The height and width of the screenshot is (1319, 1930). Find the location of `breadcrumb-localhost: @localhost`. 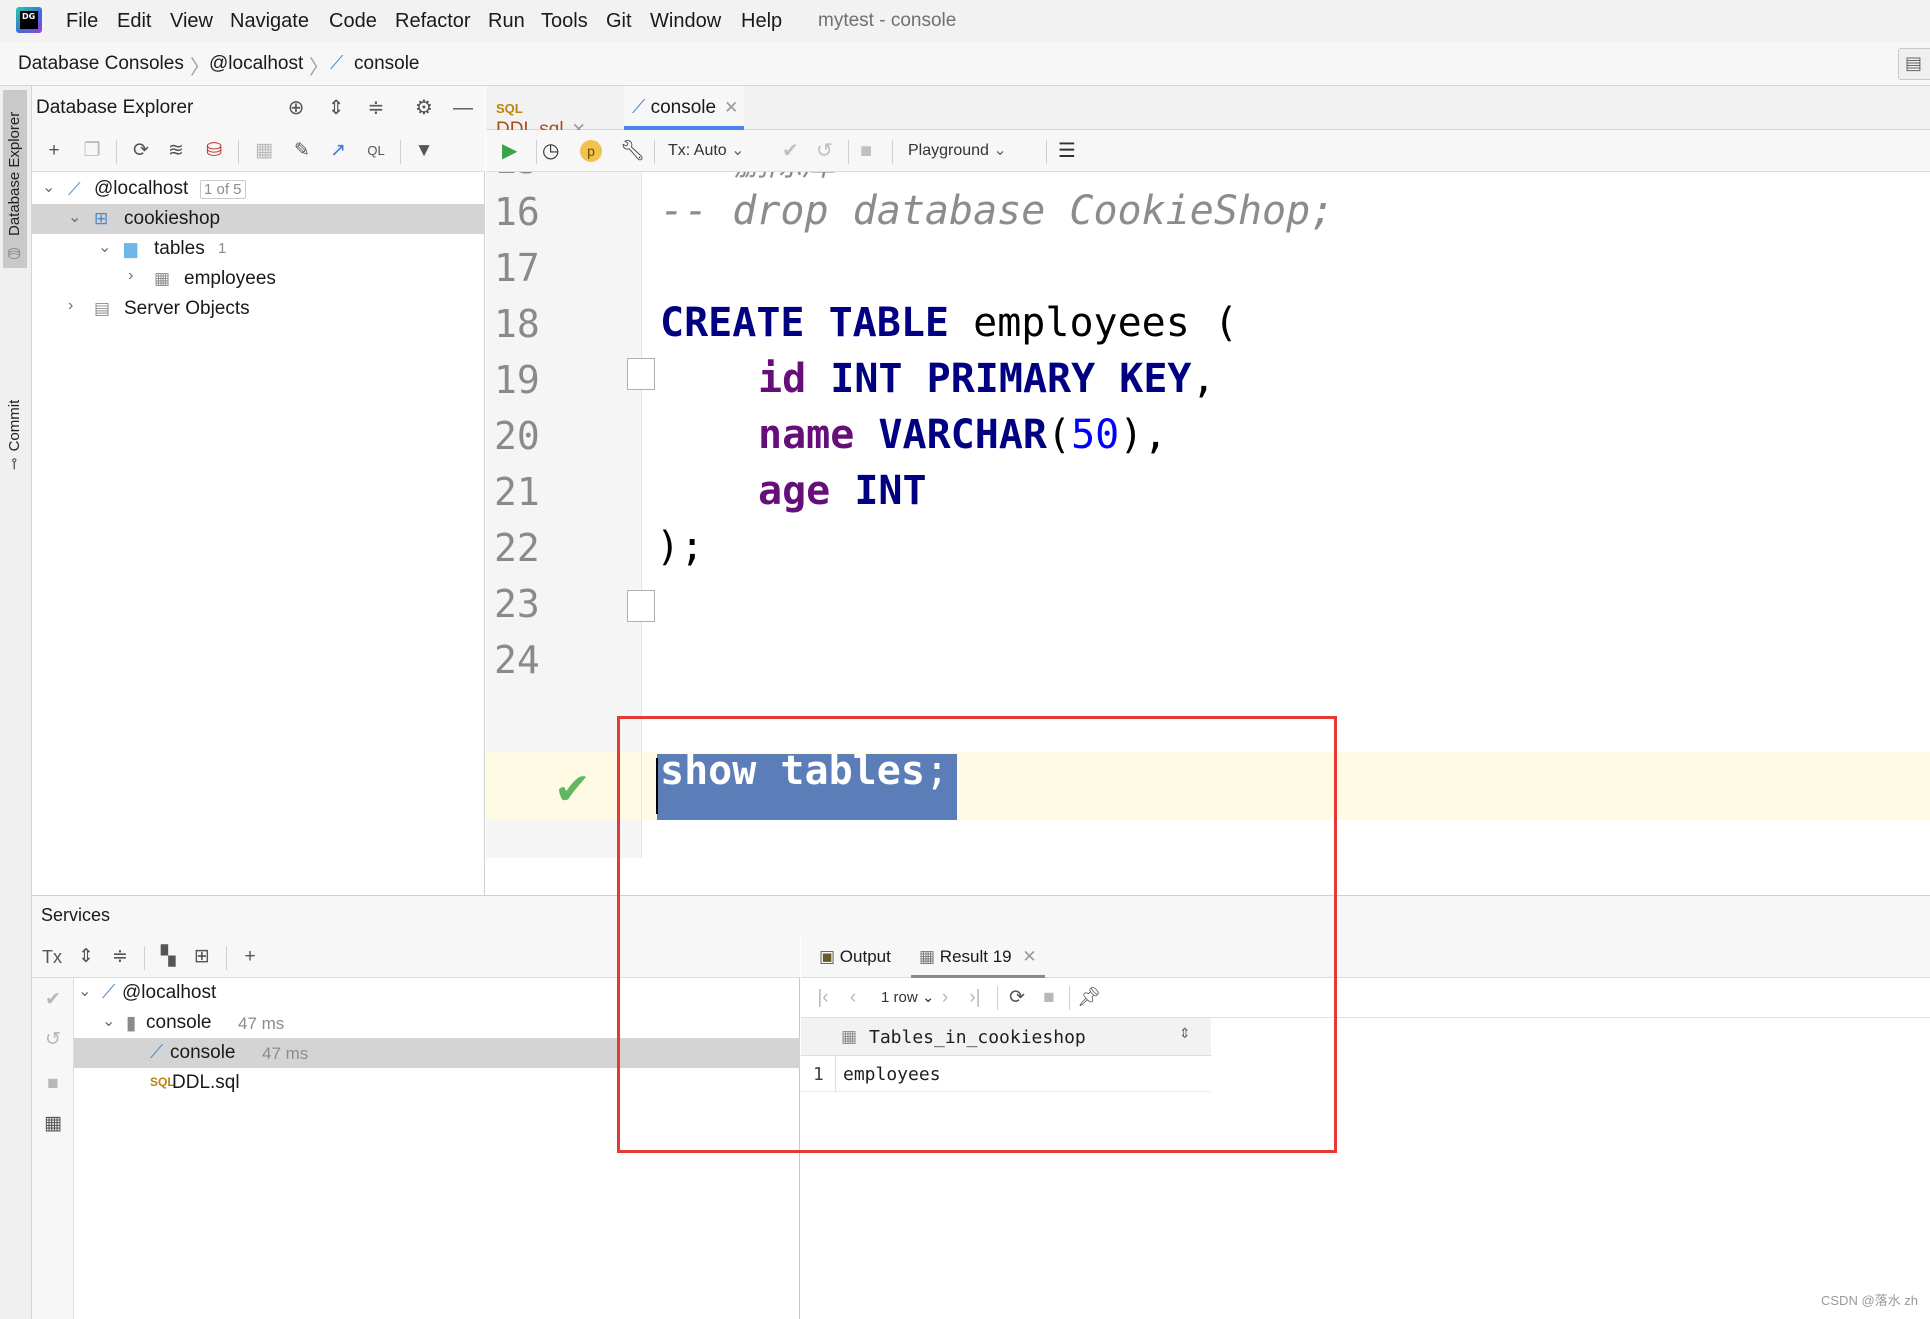

breadcrumb-localhost: @localhost is located at coordinates (256, 64).